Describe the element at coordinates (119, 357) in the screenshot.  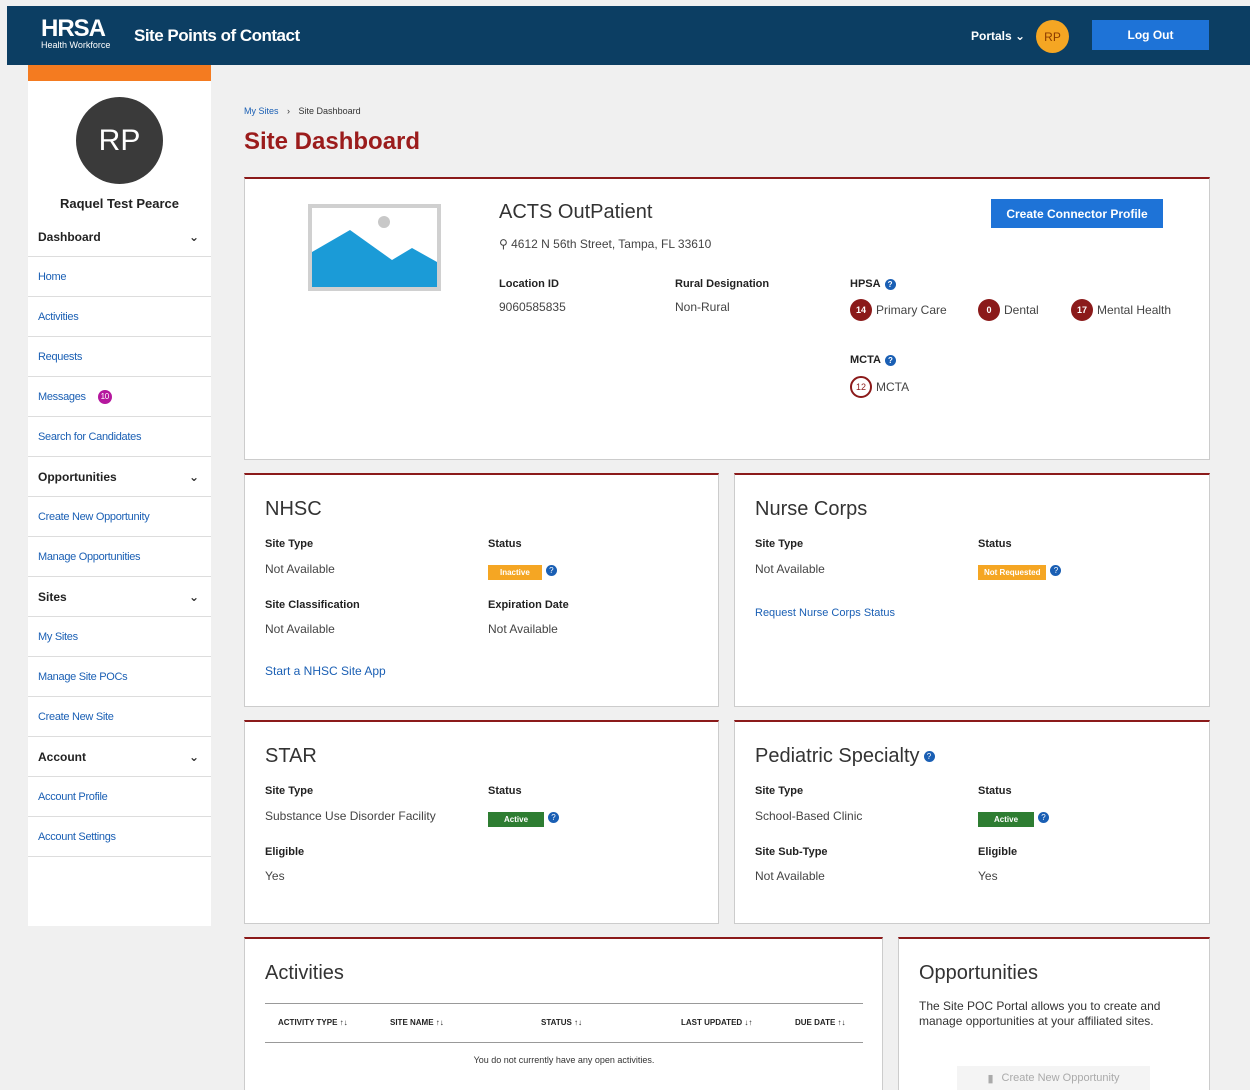
I see `nav-item-requests: Requests` at that location.